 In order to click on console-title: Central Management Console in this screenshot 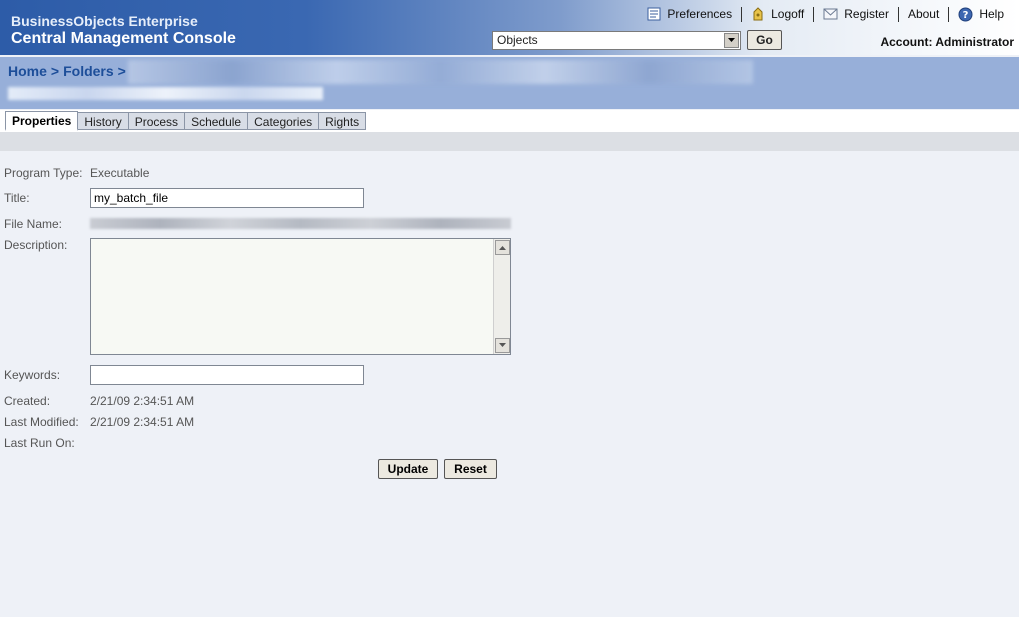, I will do `click(123, 38)`.